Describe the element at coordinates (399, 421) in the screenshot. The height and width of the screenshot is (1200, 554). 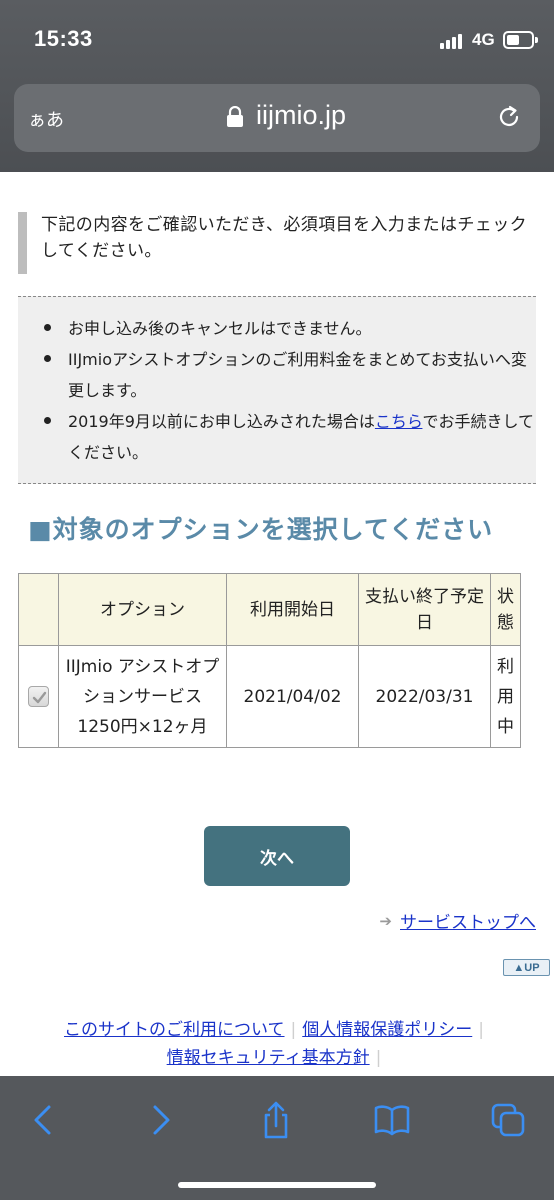
I see `here-link: こちら` at that location.